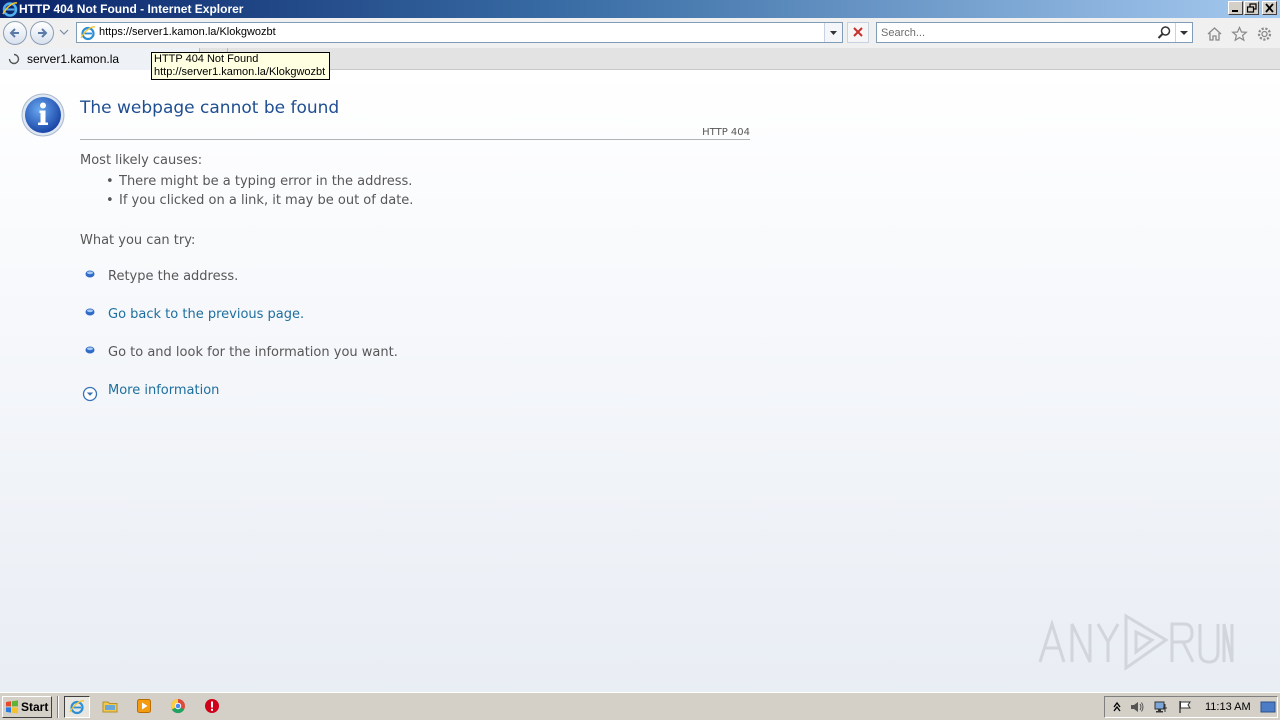 The image size is (1280, 720). Describe the element at coordinates (138, 240) in the screenshot. I see `try-title: What you can try:` at that location.